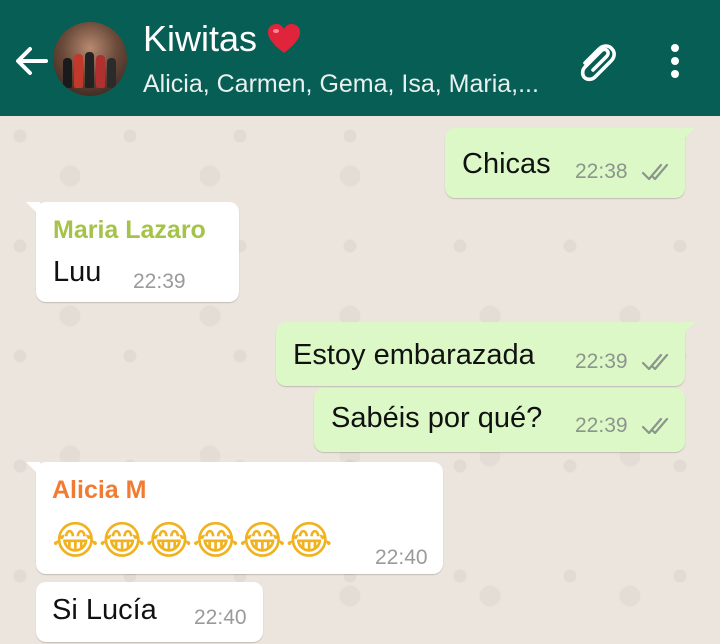  What do you see at coordinates (601, 171) in the screenshot?
I see `message-time: 22:38` at bounding box center [601, 171].